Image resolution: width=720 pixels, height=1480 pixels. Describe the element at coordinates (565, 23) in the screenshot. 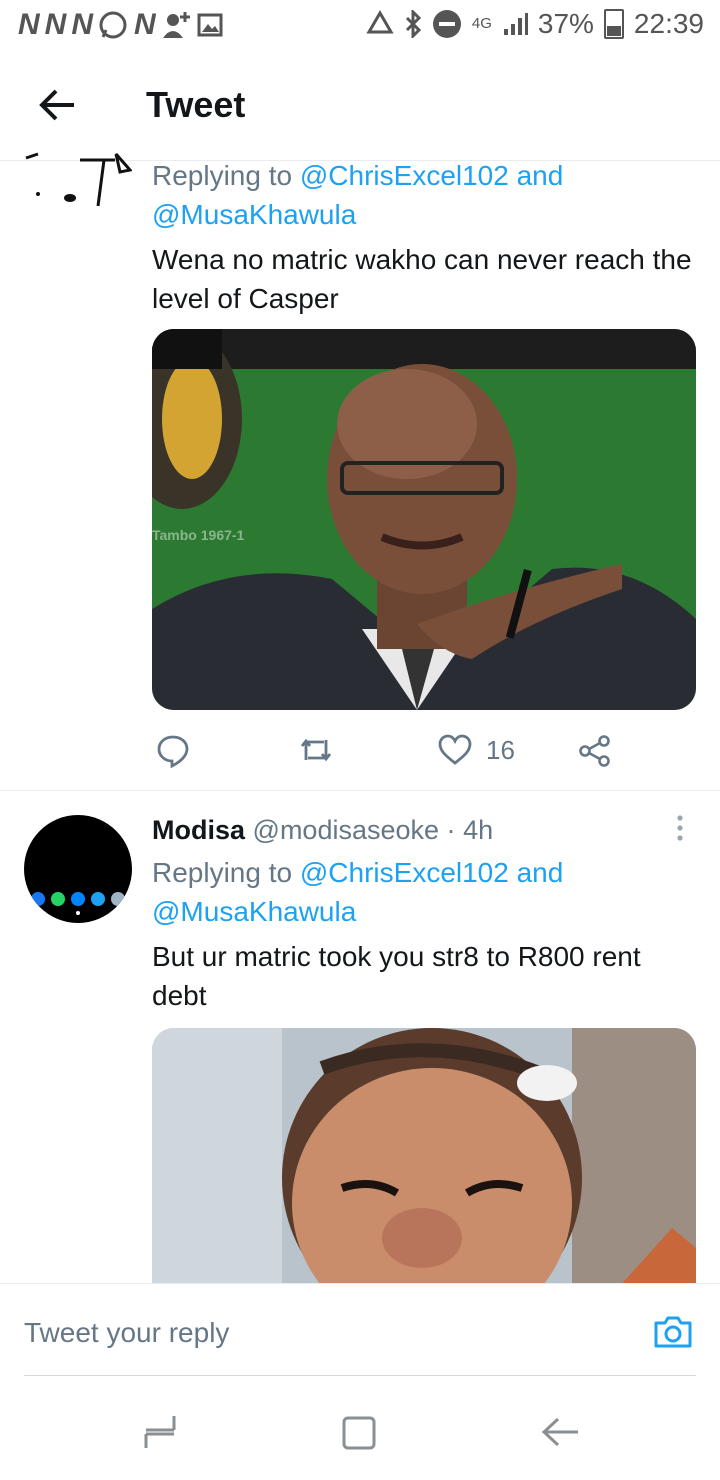

I see `battery-percent: 37%` at that location.